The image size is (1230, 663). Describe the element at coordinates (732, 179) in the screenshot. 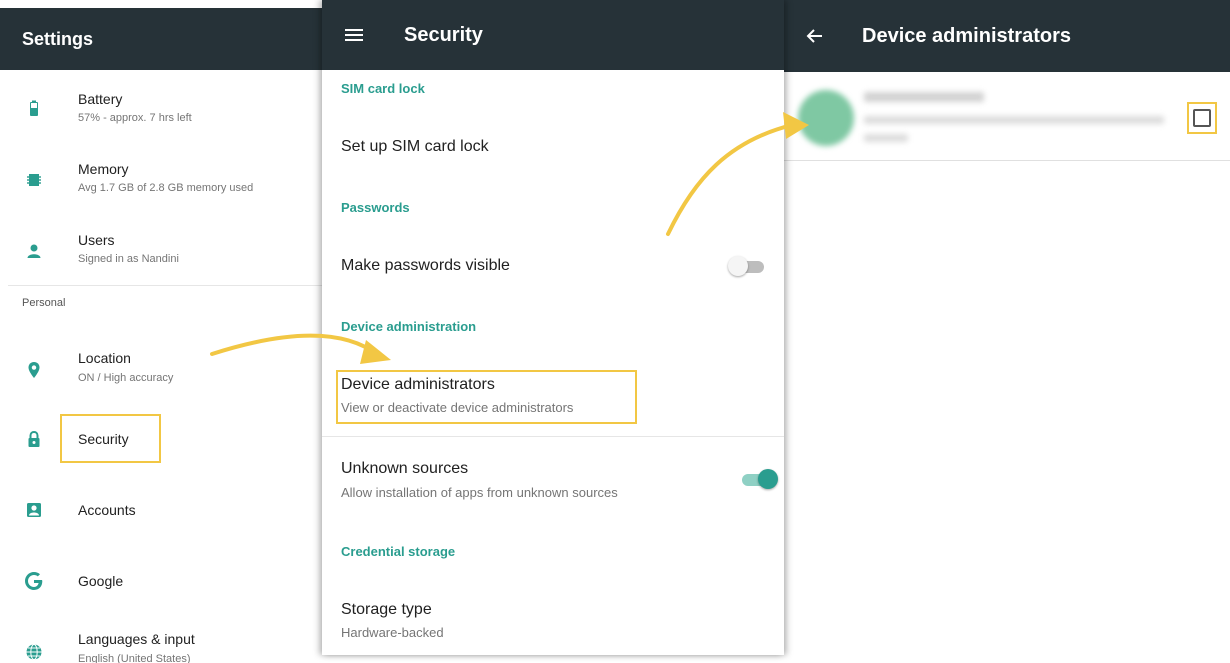

I see `arrow-to-checkbox` at that location.